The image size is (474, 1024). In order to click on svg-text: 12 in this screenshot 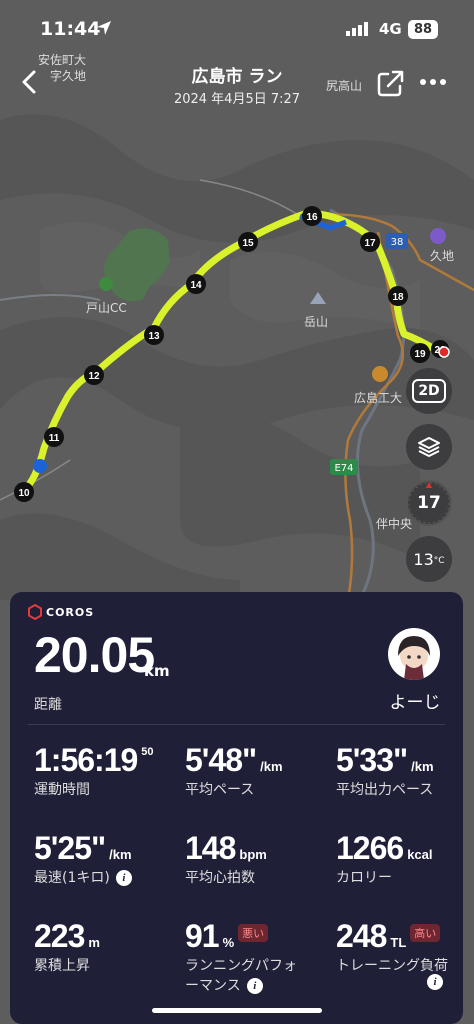, I will do `click(94, 376)`.